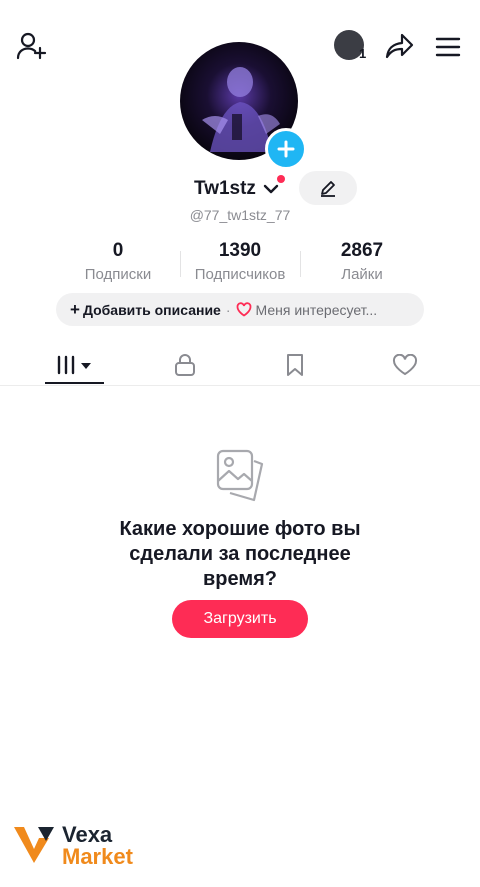 This screenshot has width=480, height=887. Describe the element at coordinates (362, 261) in the screenshot. I see `stat-likes: 2867 Лайки` at that location.